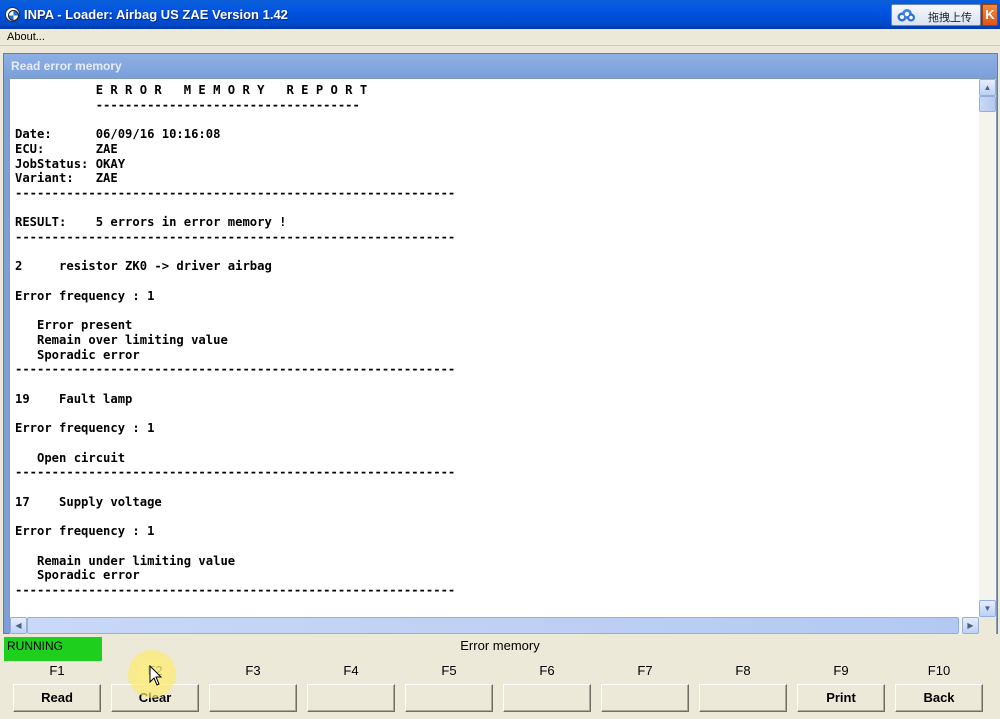  Describe the element at coordinates (939, 698) in the screenshot. I see `back-button: Back` at that location.